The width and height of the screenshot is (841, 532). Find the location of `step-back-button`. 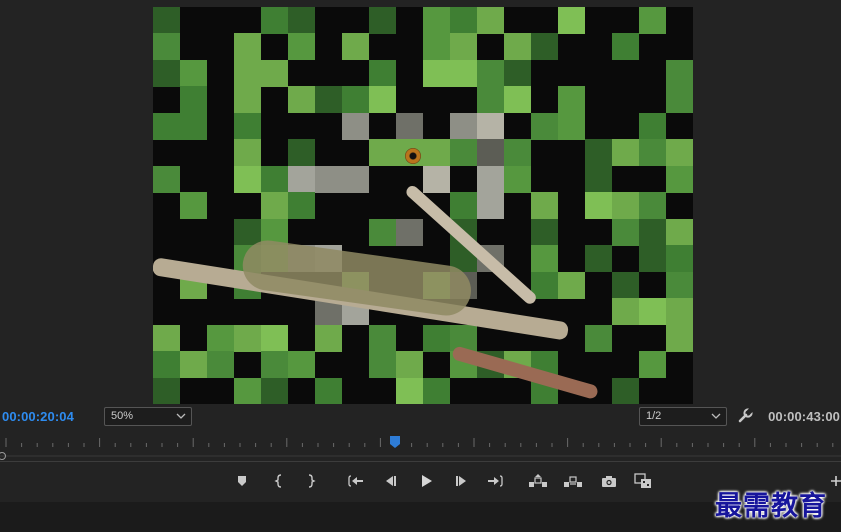

step-back-button is located at coordinates (391, 481).